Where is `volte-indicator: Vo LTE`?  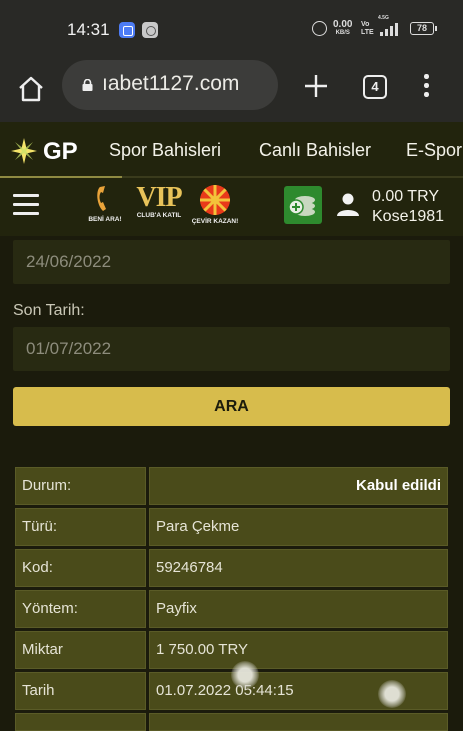
volte-indicator: Vo LTE is located at coordinates (367, 29).